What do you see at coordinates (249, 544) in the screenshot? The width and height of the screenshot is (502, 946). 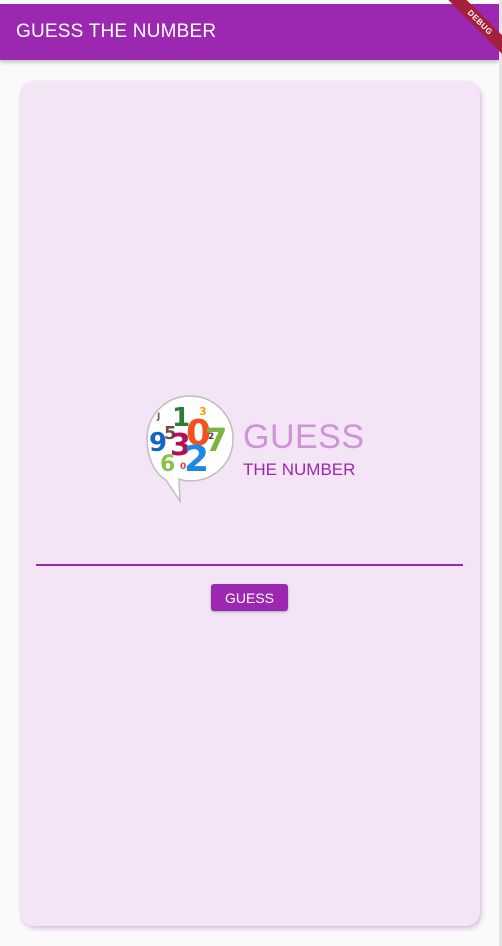 I see `number-input` at bounding box center [249, 544].